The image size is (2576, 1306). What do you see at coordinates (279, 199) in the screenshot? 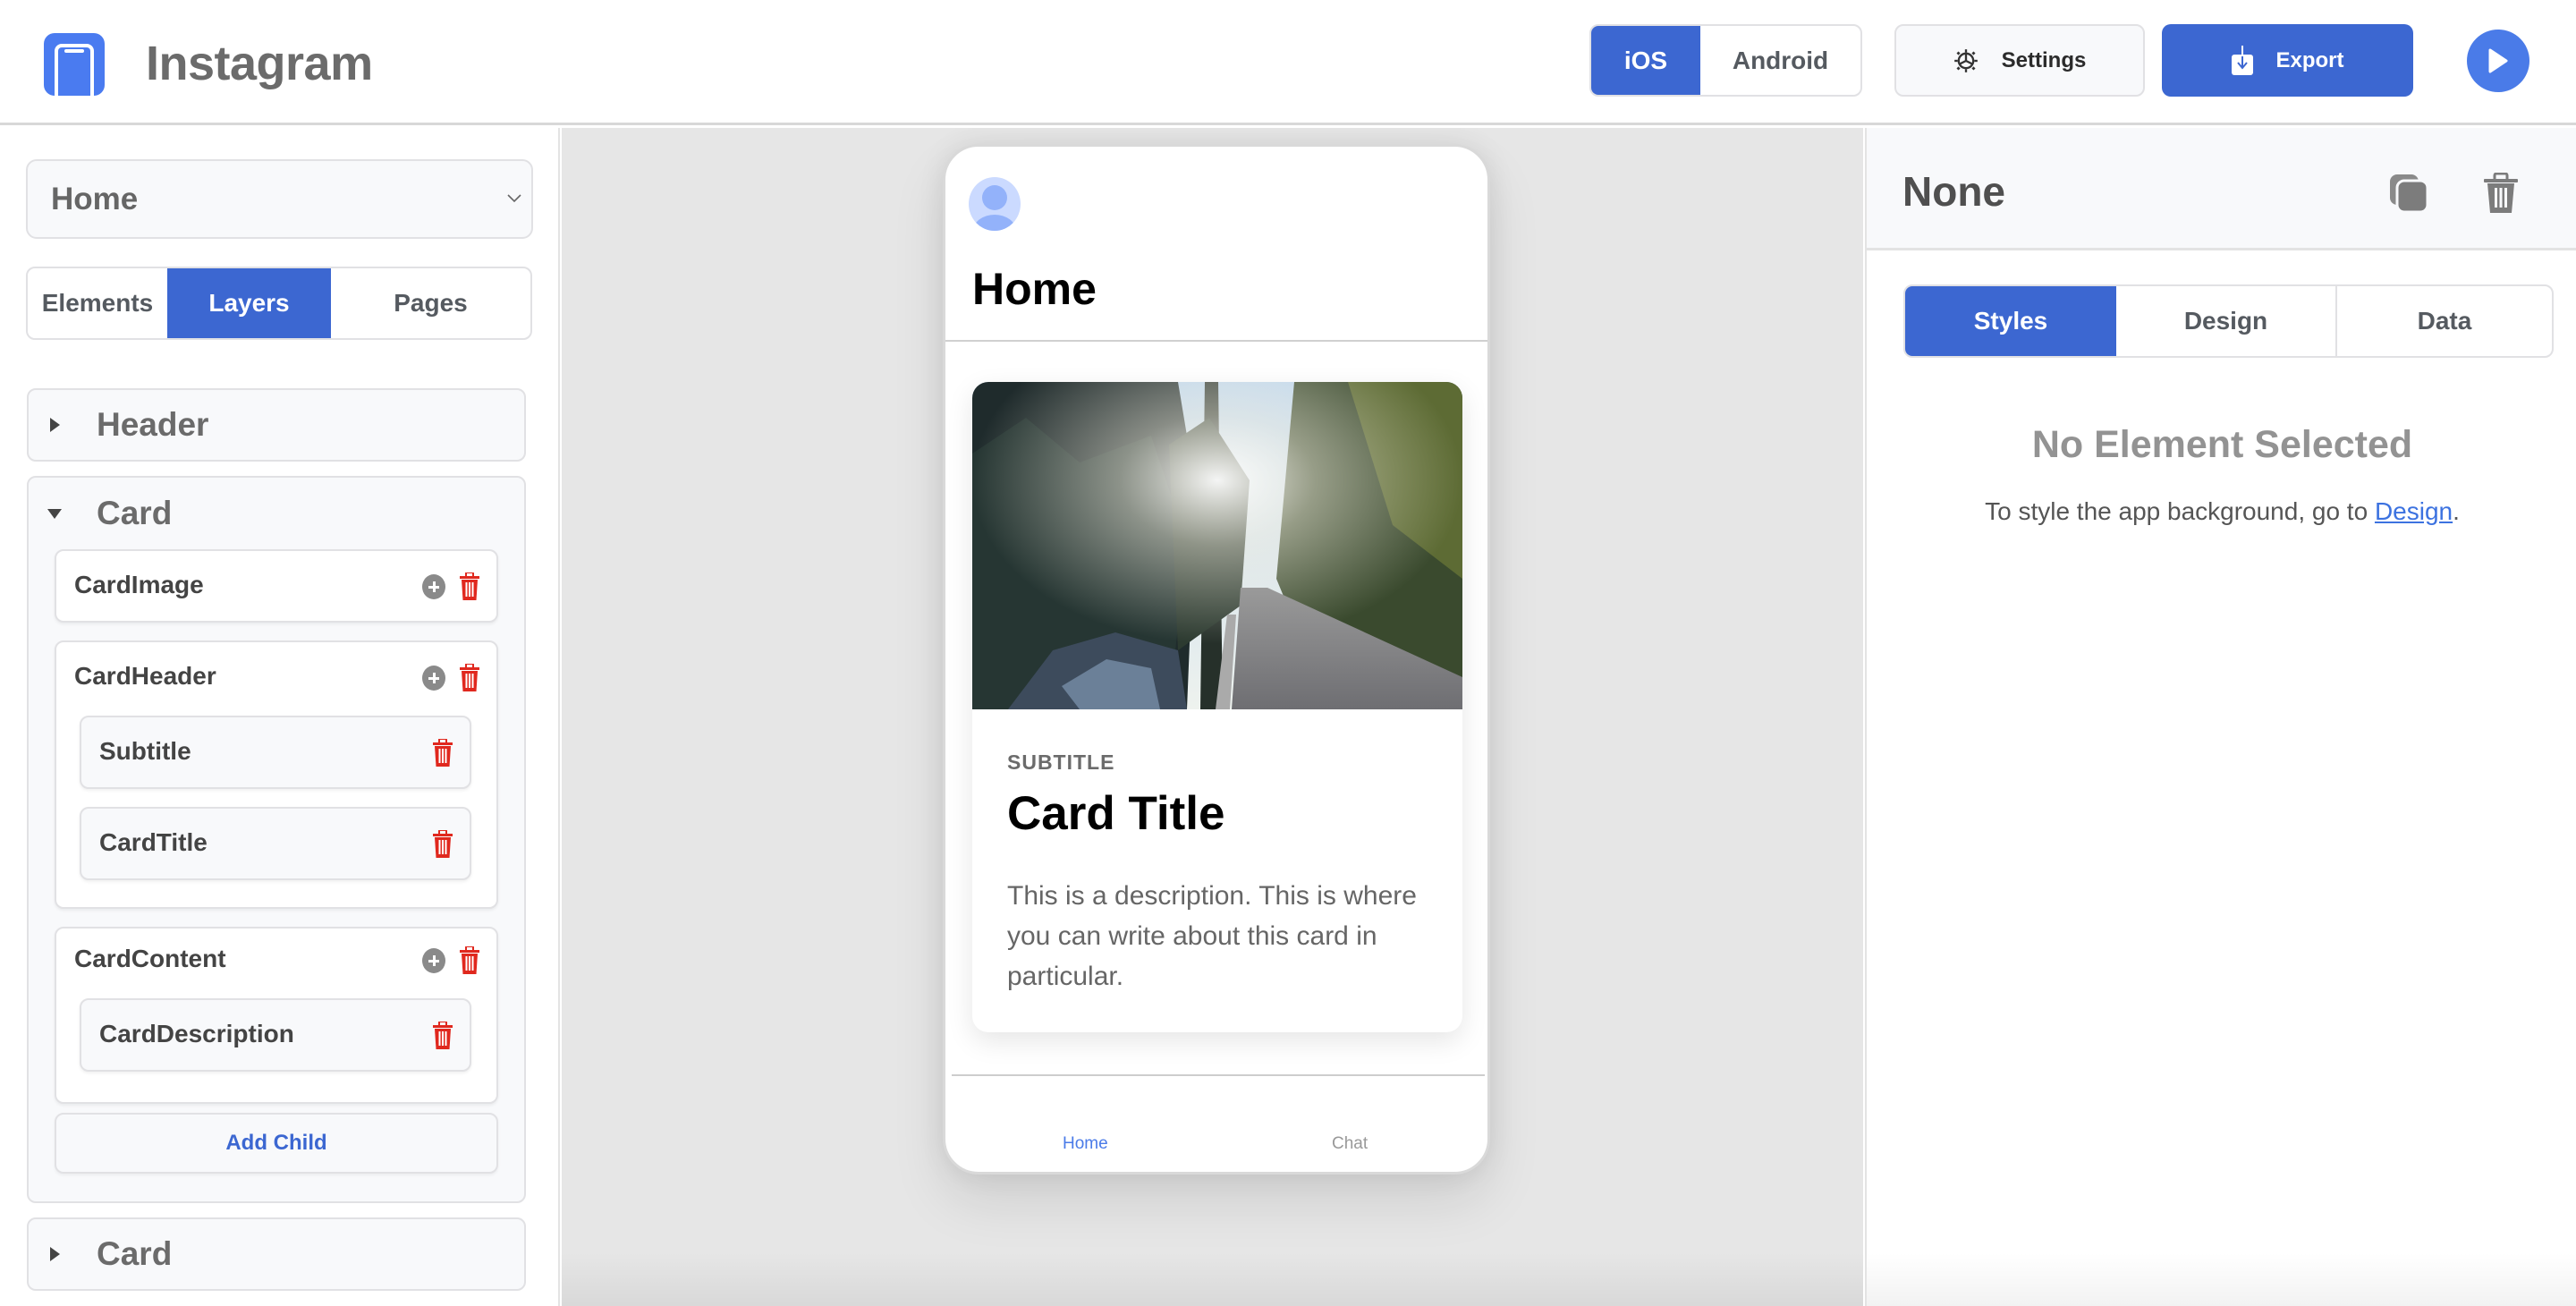
I see `page-select: Home` at bounding box center [279, 199].